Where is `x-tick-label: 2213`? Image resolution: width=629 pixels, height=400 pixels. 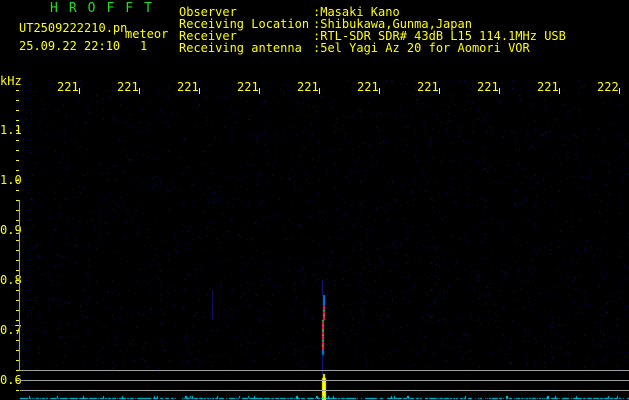
x-tick-label: 2213 is located at coordinates (188, 87).